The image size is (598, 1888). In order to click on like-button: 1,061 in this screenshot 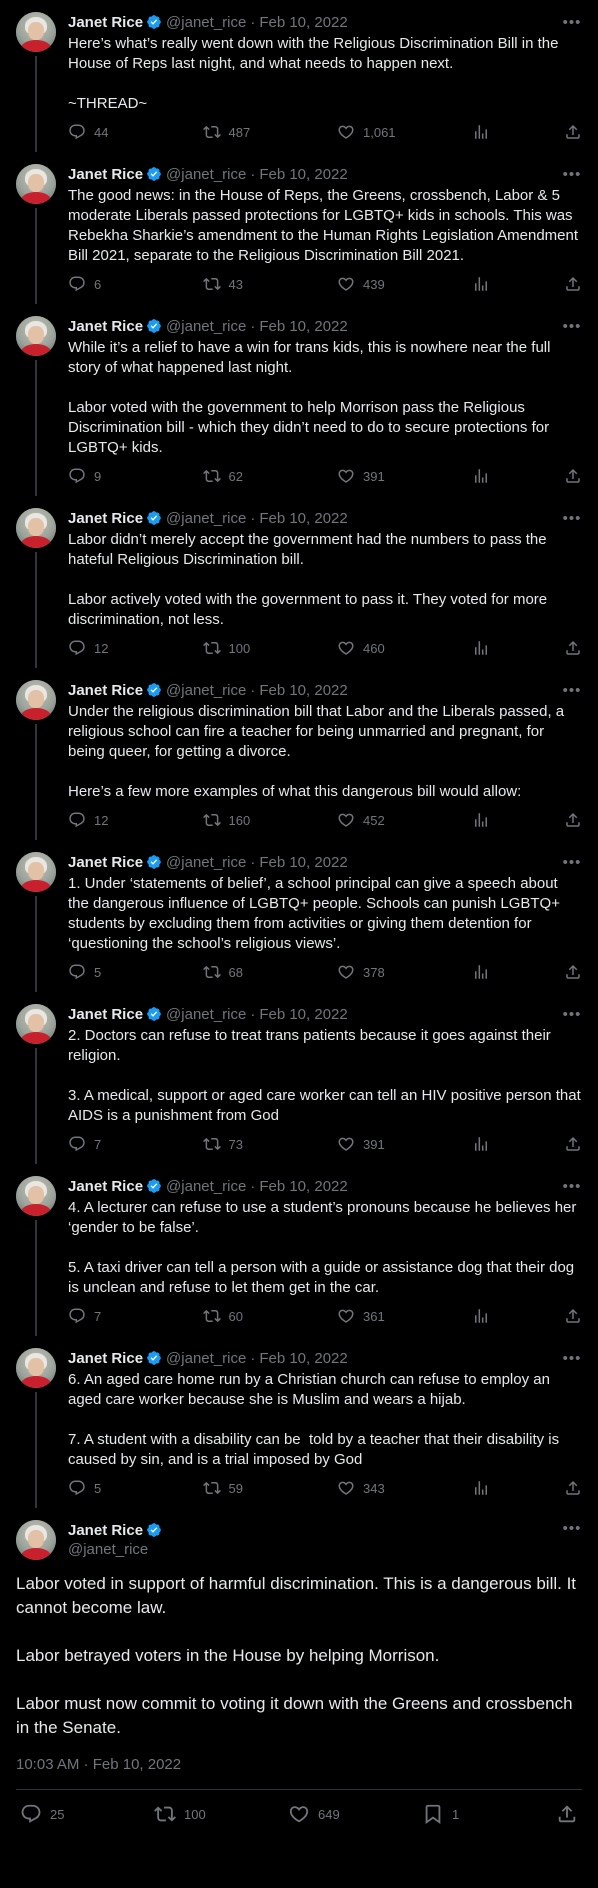, I will do `click(367, 132)`.